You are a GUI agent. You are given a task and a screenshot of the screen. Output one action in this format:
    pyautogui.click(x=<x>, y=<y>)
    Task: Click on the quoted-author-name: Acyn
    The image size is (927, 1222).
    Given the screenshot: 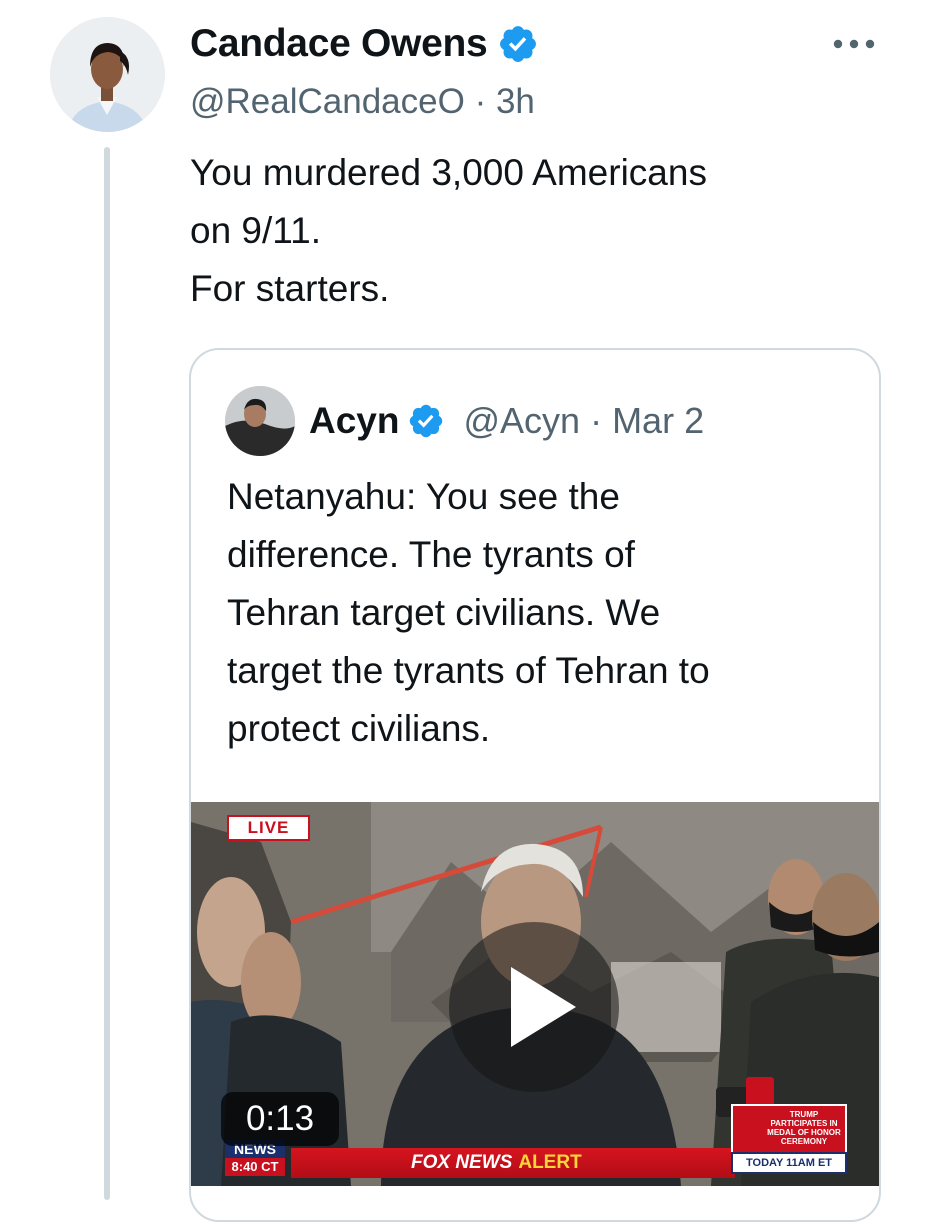 What is the action you would take?
    pyautogui.click(x=354, y=421)
    